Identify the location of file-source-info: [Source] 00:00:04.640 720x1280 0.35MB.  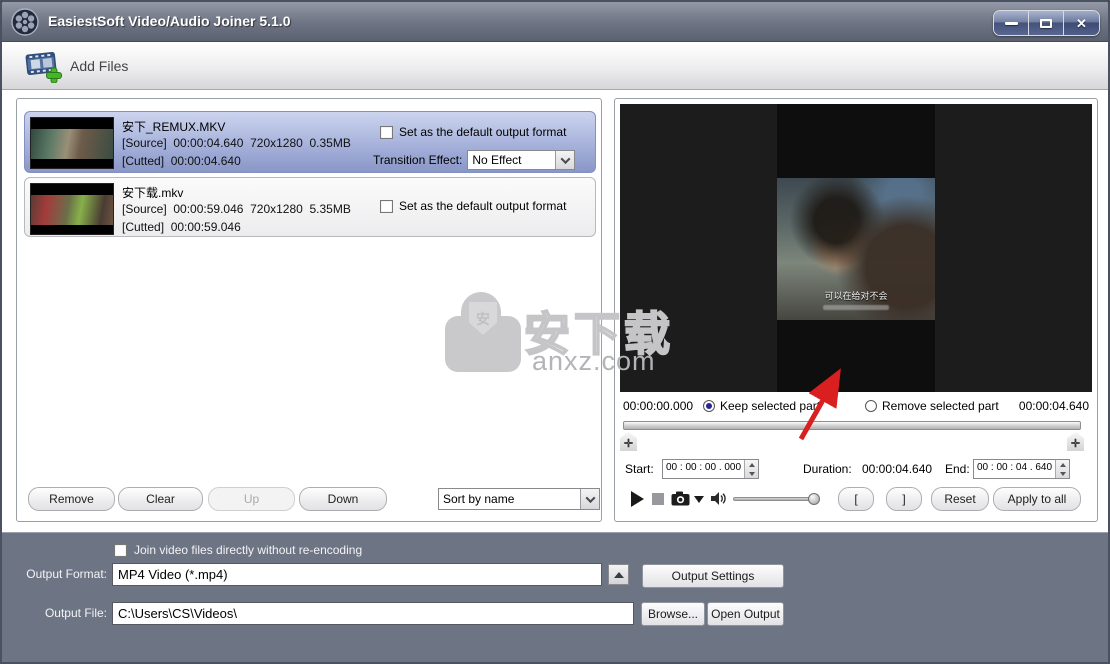
(236, 143).